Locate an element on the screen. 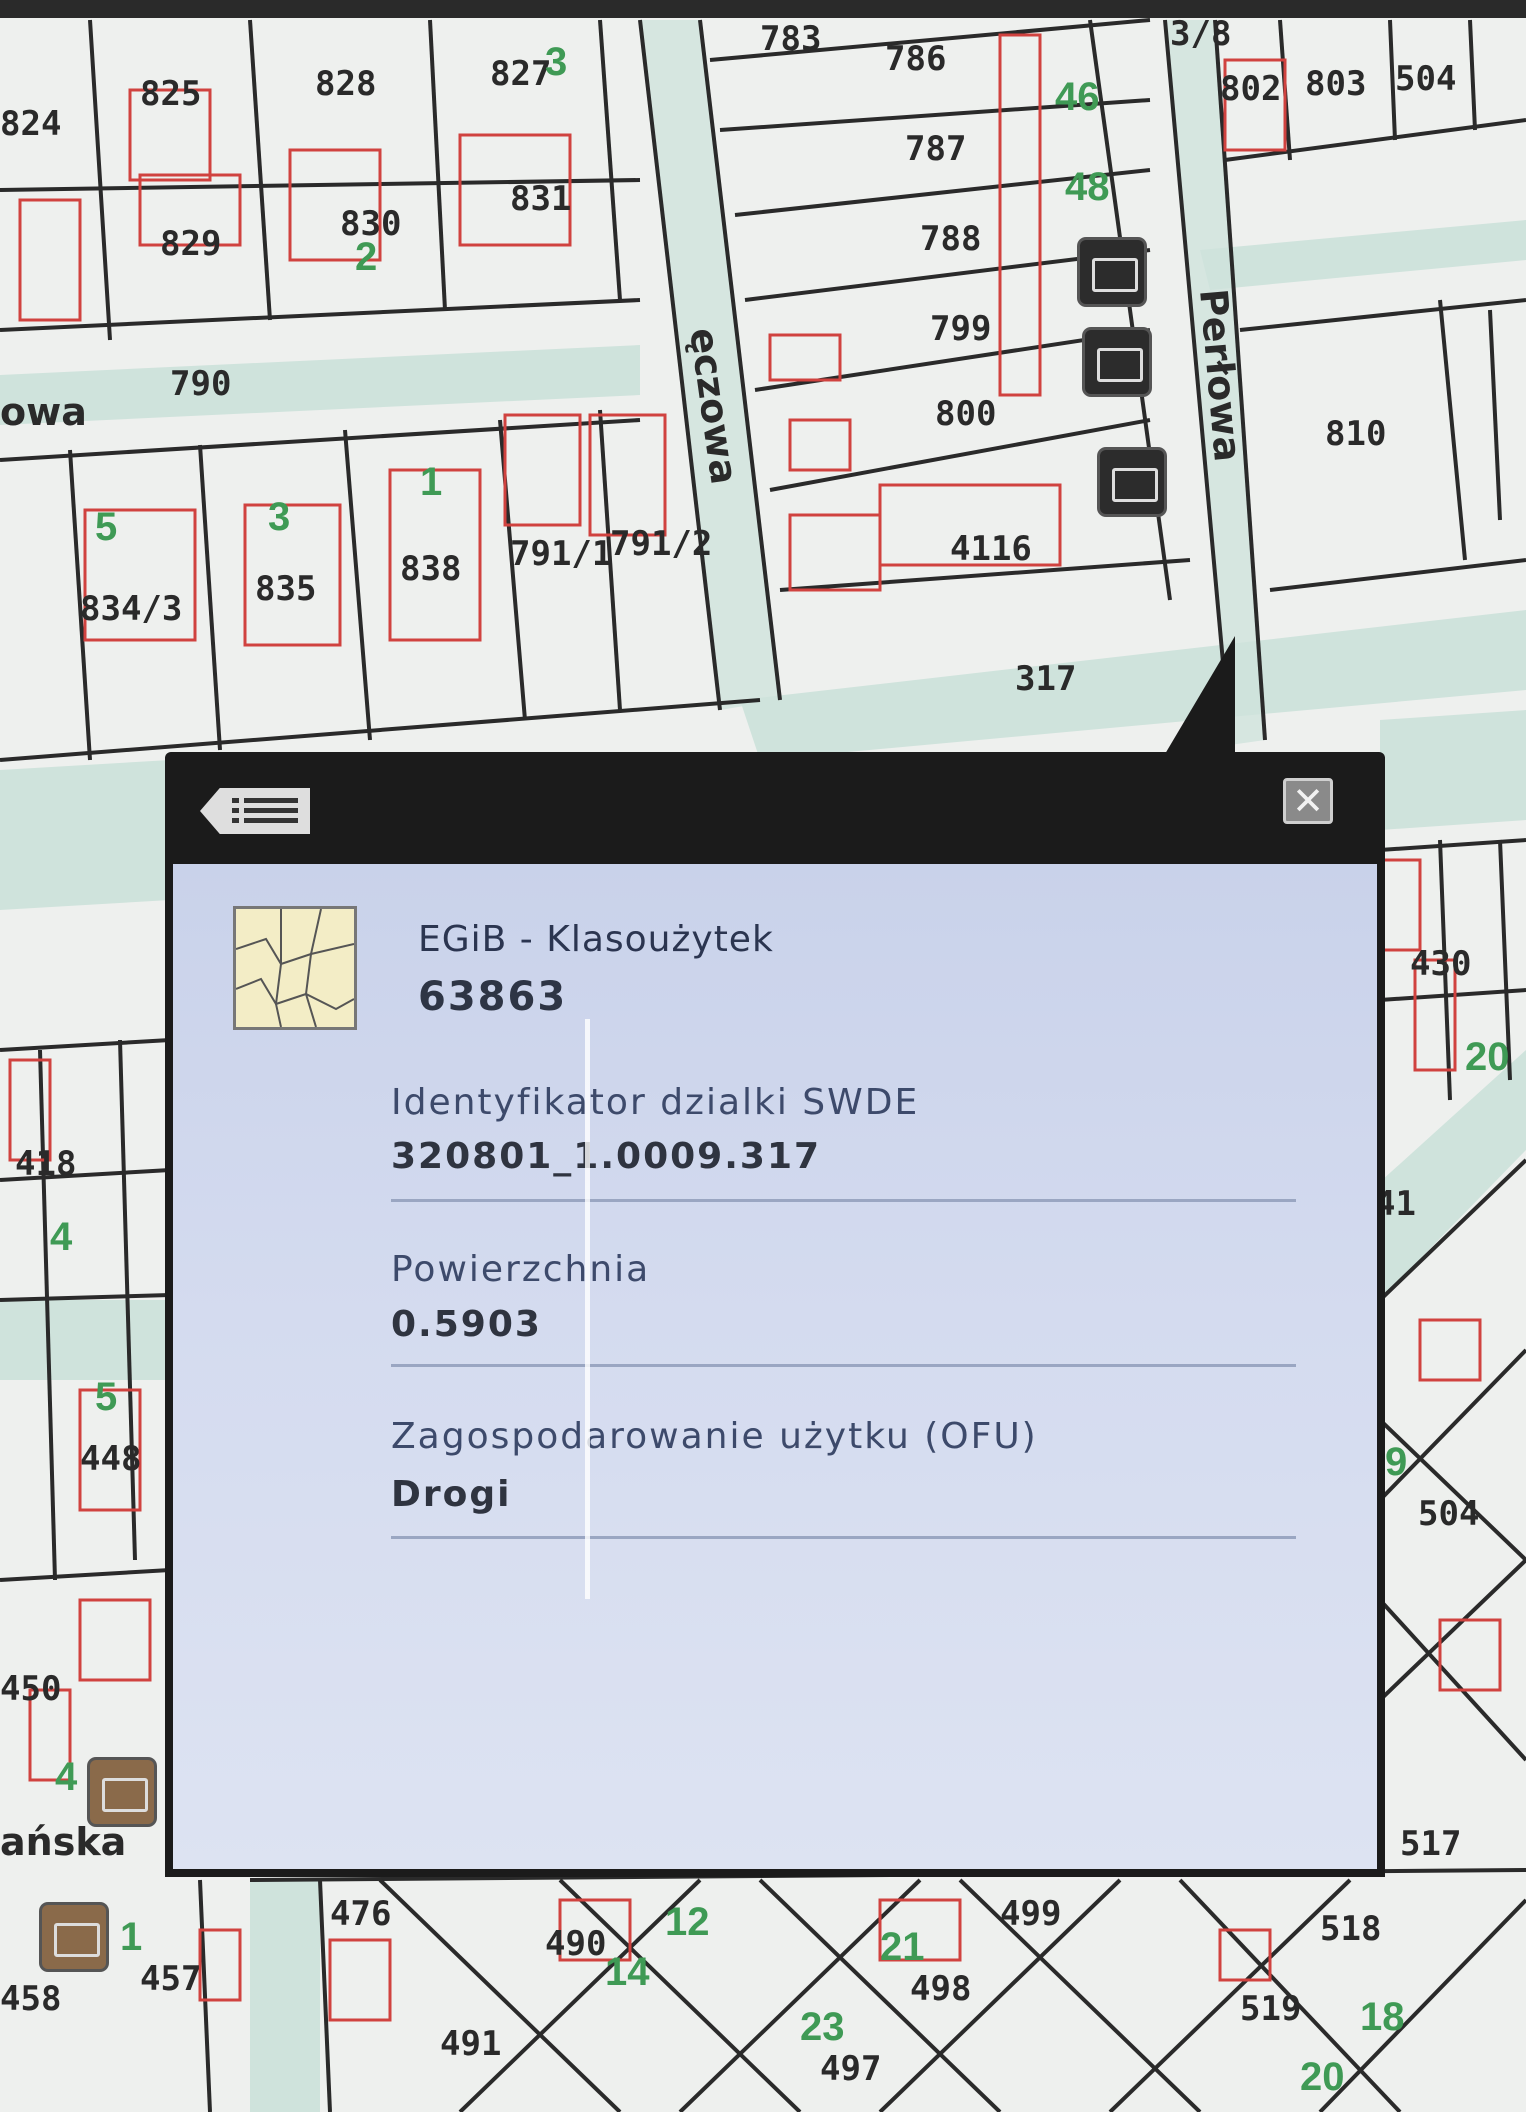 This screenshot has height=2112, width=1526. street-label: owa is located at coordinates (43, 412).